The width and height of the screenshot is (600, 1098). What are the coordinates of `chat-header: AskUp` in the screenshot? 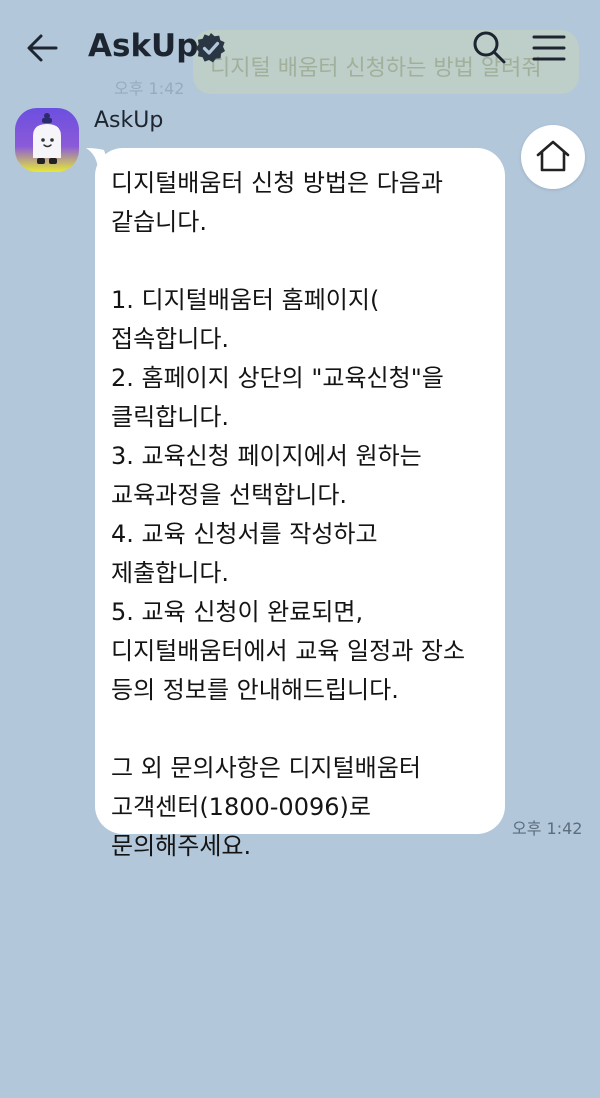 It's located at (300, 48).